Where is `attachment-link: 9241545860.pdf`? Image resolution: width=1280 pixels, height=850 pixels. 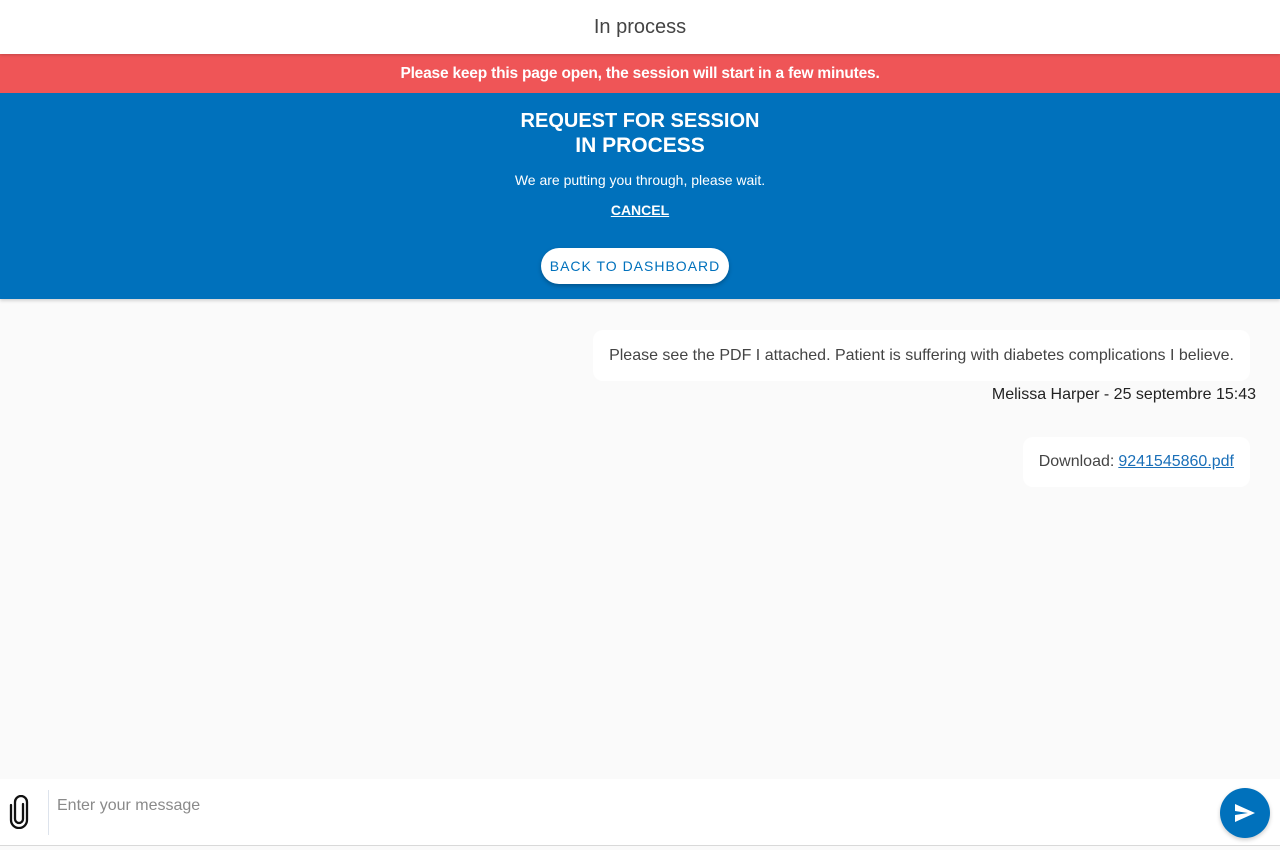 attachment-link: 9241545860.pdf is located at coordinates (1176, 462).